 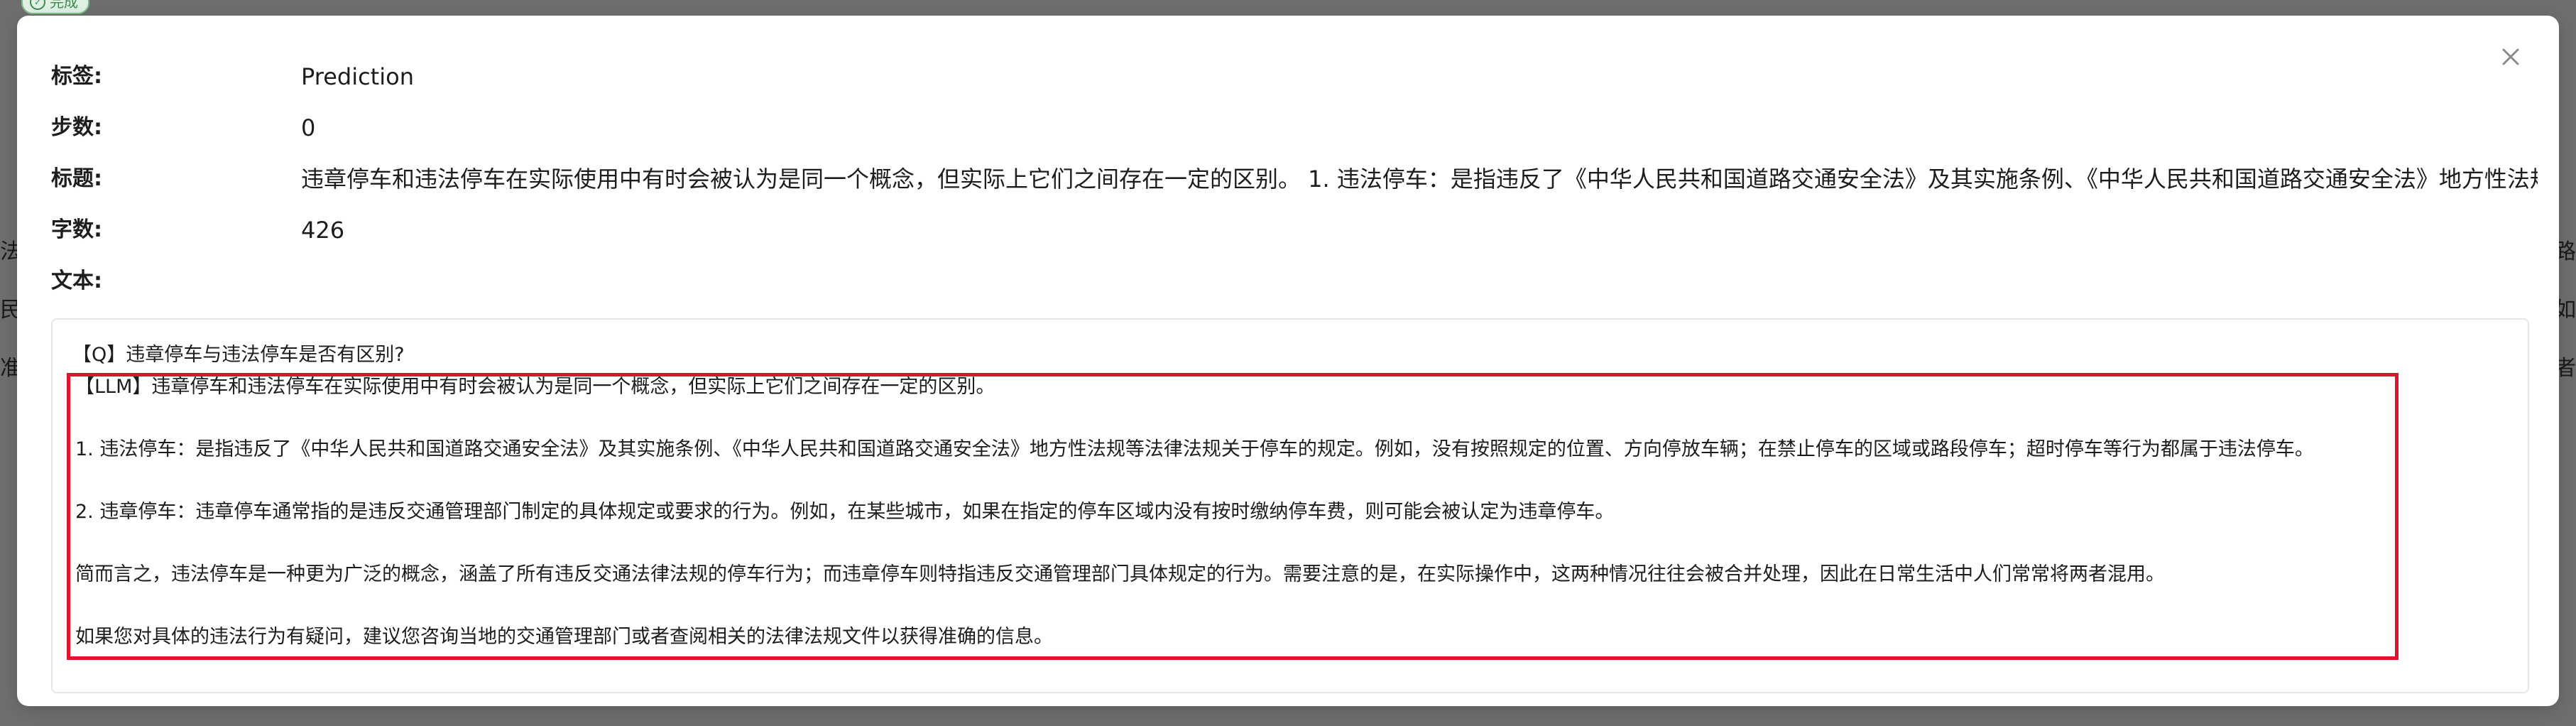 I want to click on close-button, so click(x=2510, y=57).